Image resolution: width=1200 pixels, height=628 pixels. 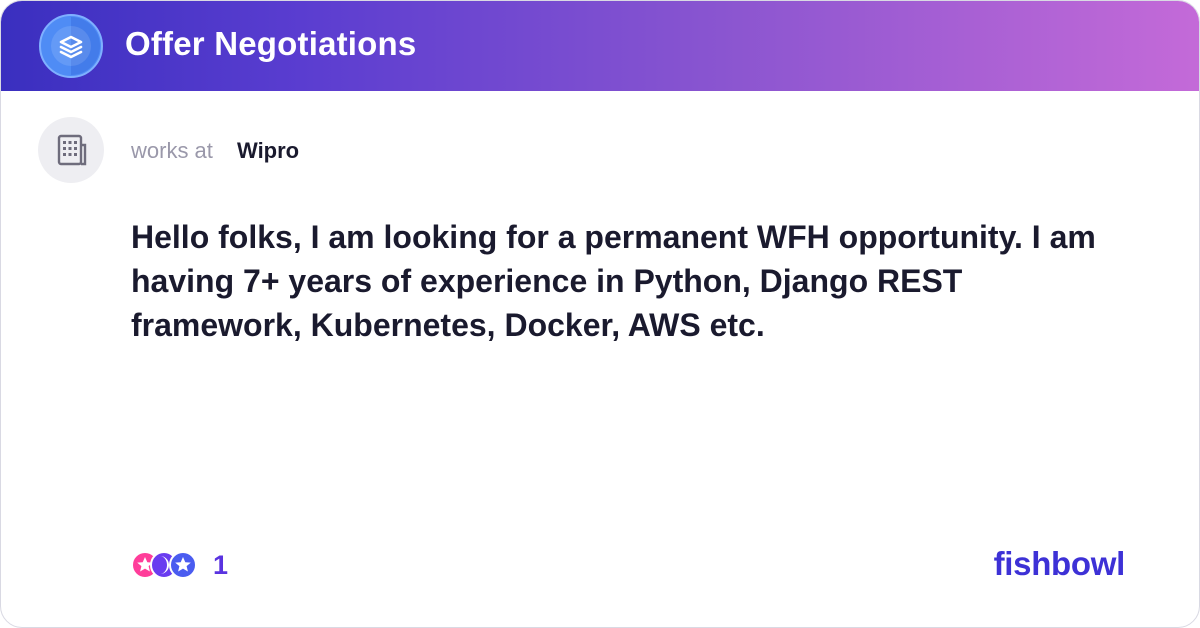 I want to click on star-reaction-icon, so click(x=183, y=565).